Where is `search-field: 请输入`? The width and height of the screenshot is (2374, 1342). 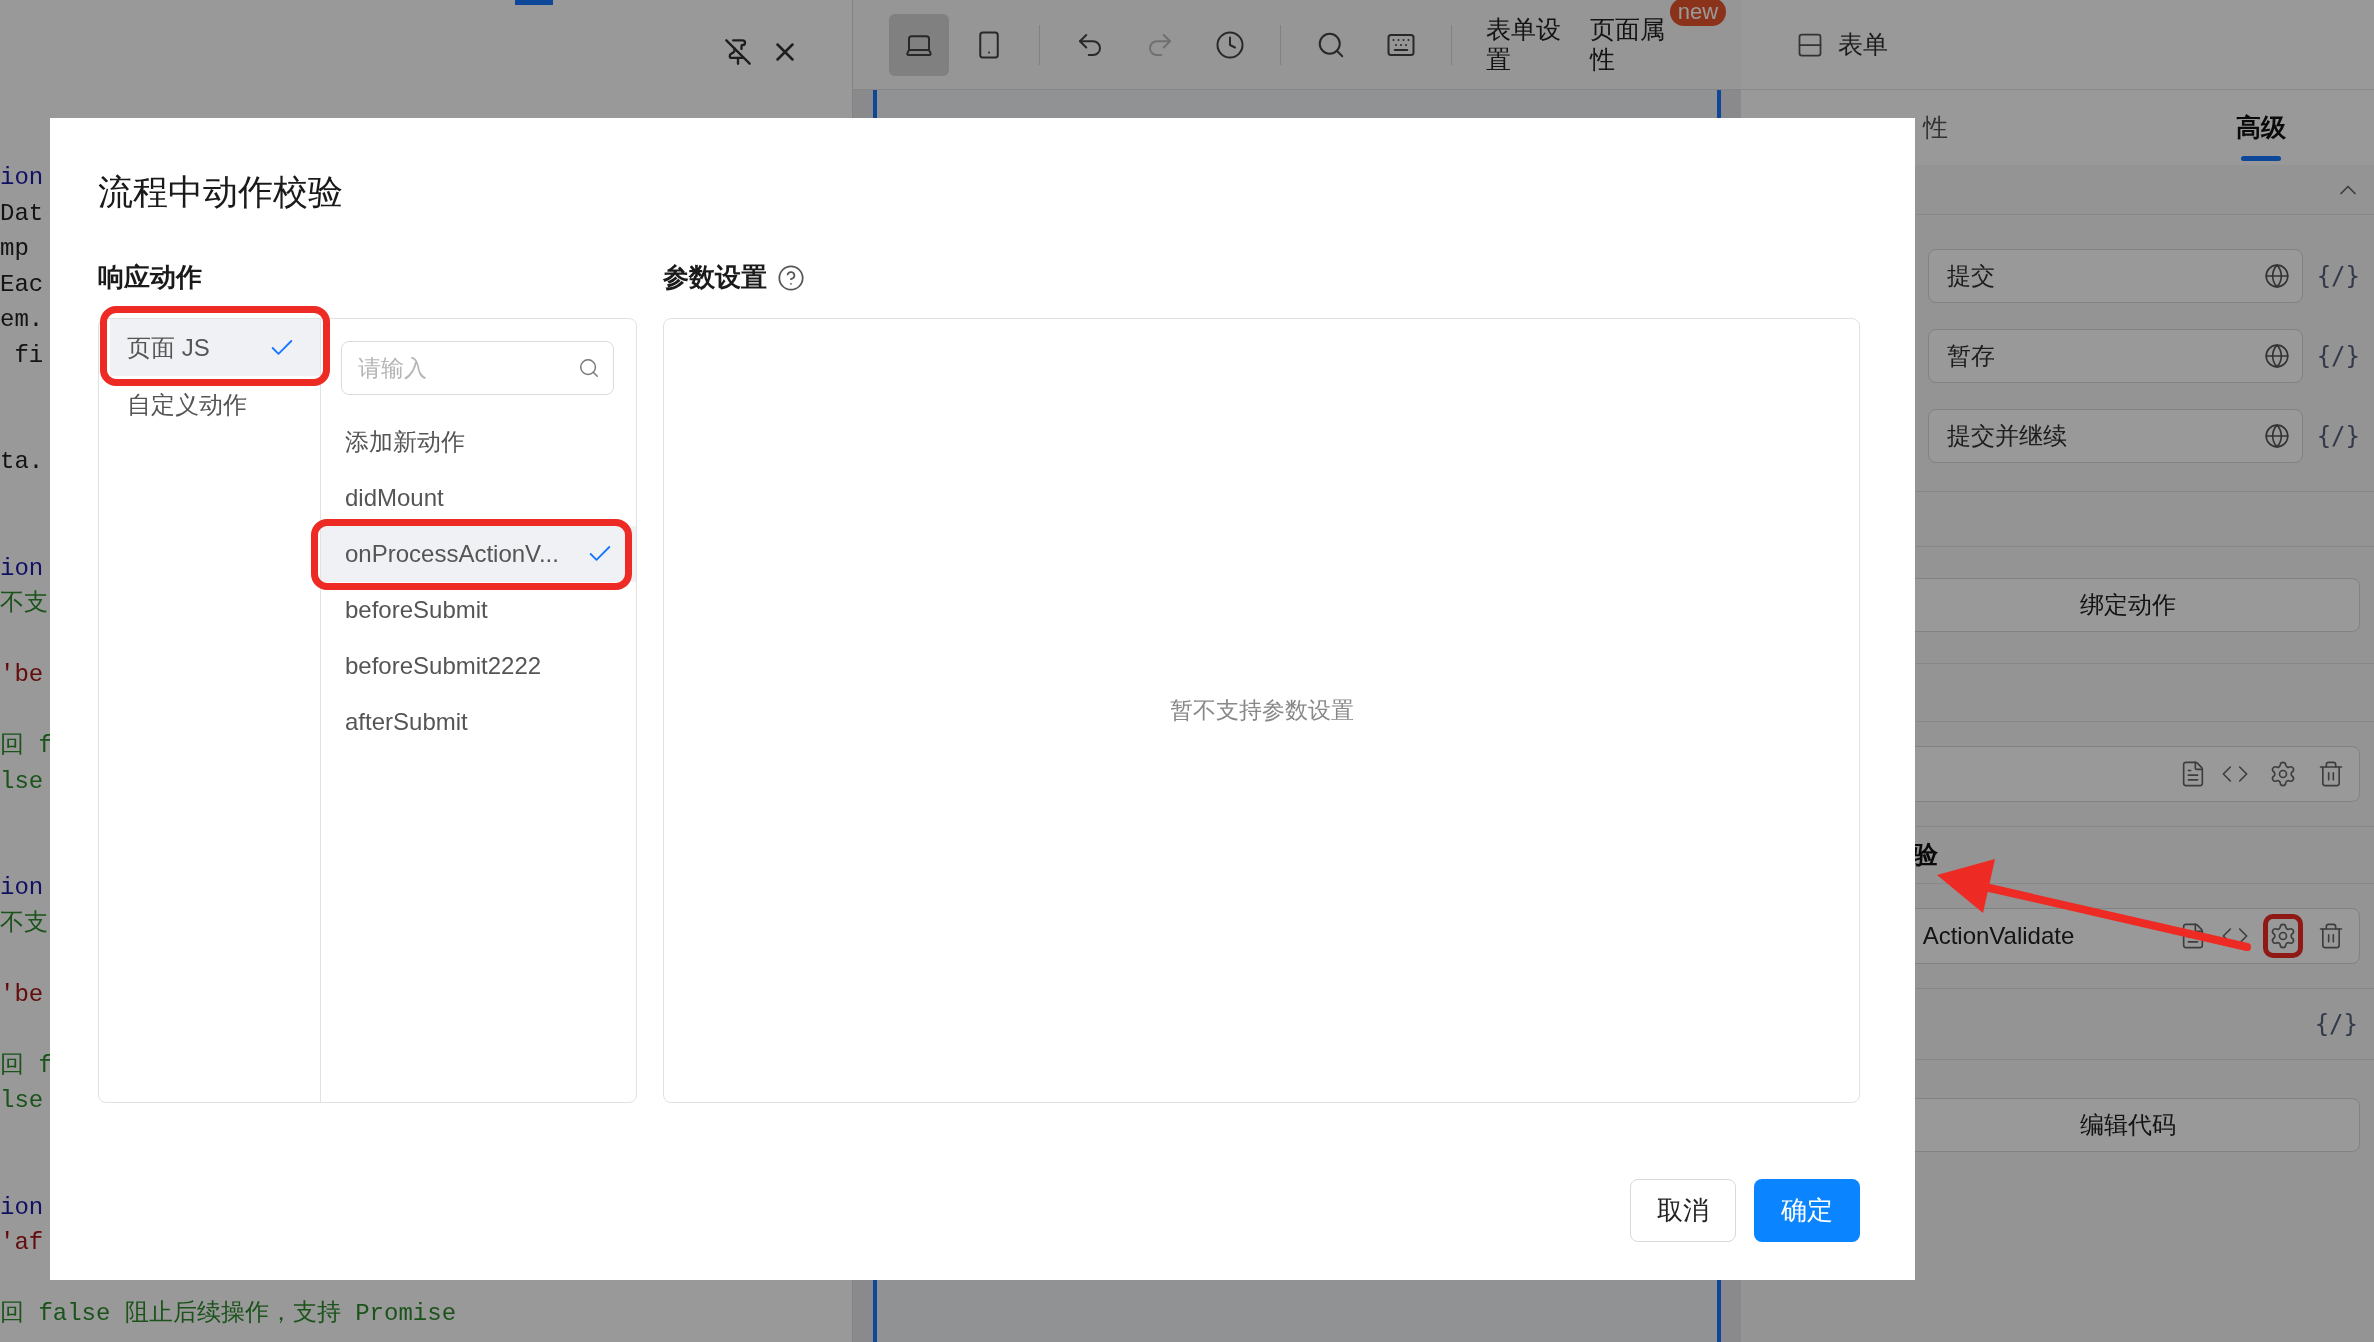
search-field: 请输入 is located at coordinates (477, 368).